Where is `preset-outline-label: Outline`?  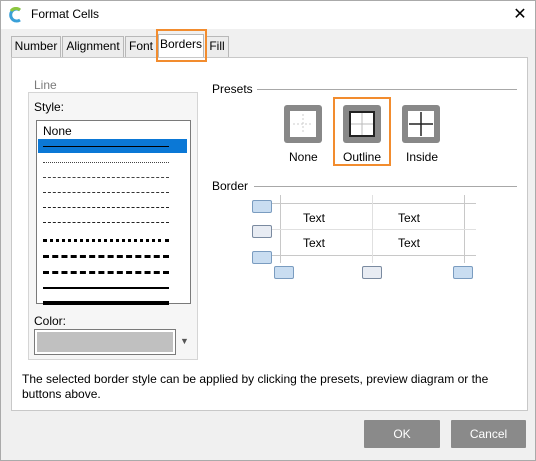 preset-outline-label: Outline is located at coordinates (362, 157).